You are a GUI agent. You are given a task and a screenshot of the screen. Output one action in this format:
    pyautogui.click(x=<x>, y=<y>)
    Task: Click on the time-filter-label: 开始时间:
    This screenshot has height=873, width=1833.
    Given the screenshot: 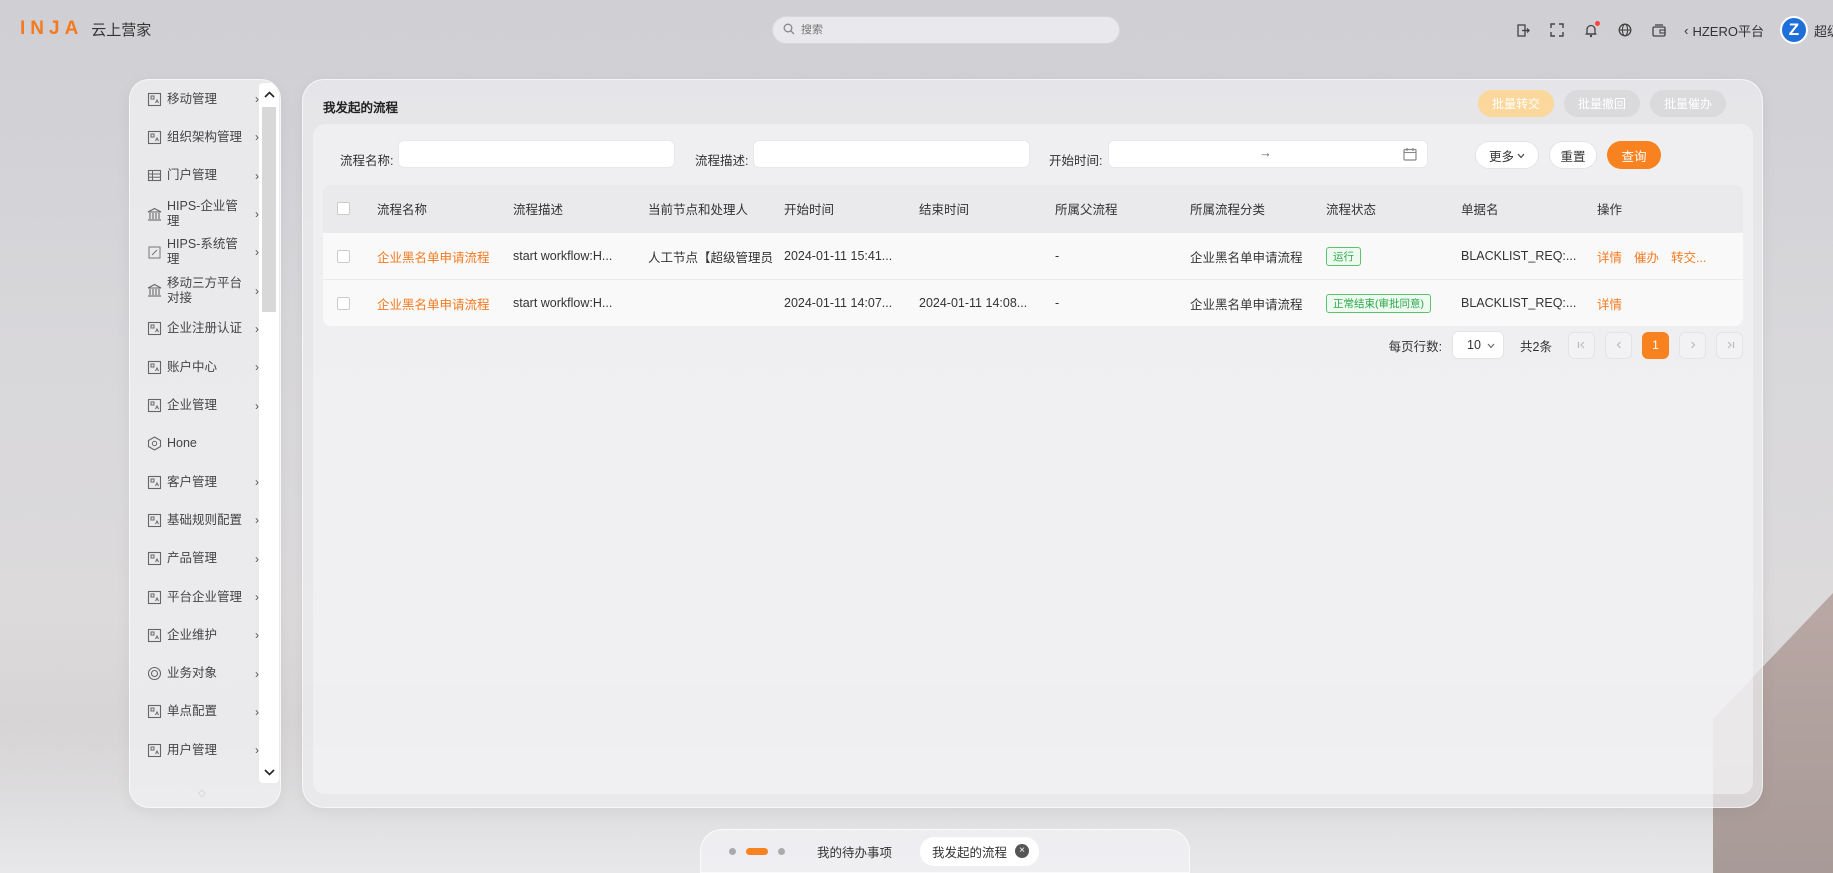 What is the action you would take?
    pyautogui.click(x=1076, y=161)
    